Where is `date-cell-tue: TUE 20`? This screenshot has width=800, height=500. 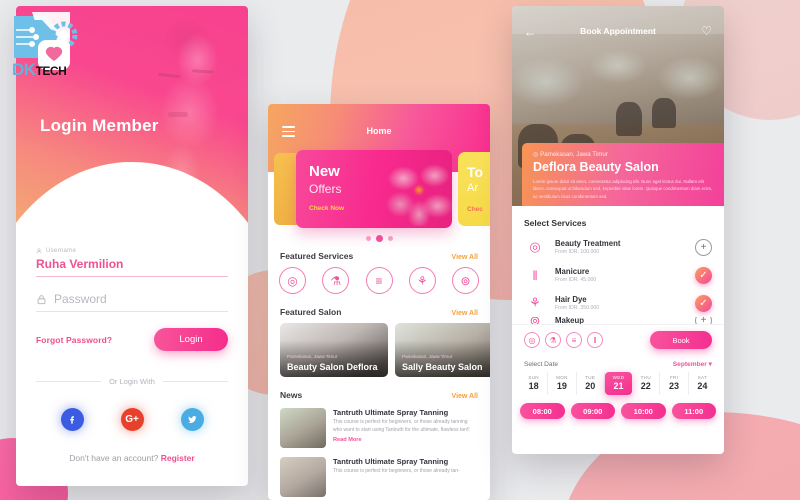
date-cell-tue: TUE 20 is located at coordinates (591, 383).